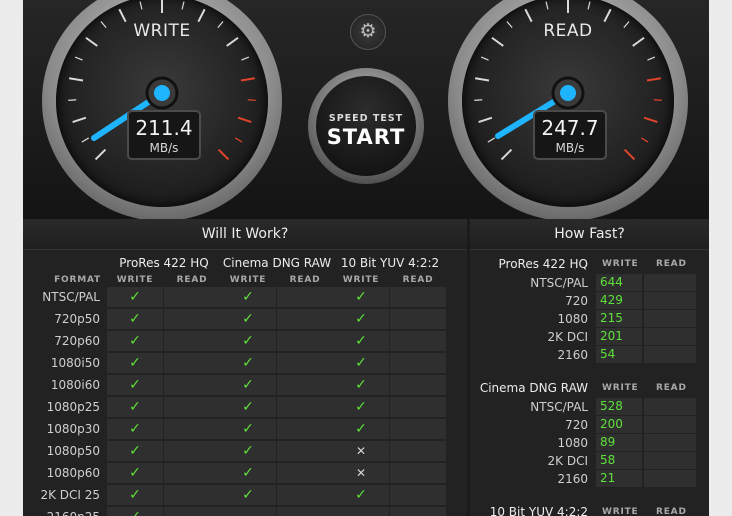  What do you see at coordinates (277, 263) in the screenshot?
I see `format-group-header: Cinema DNG RAW` at bounding box center [277, 263].